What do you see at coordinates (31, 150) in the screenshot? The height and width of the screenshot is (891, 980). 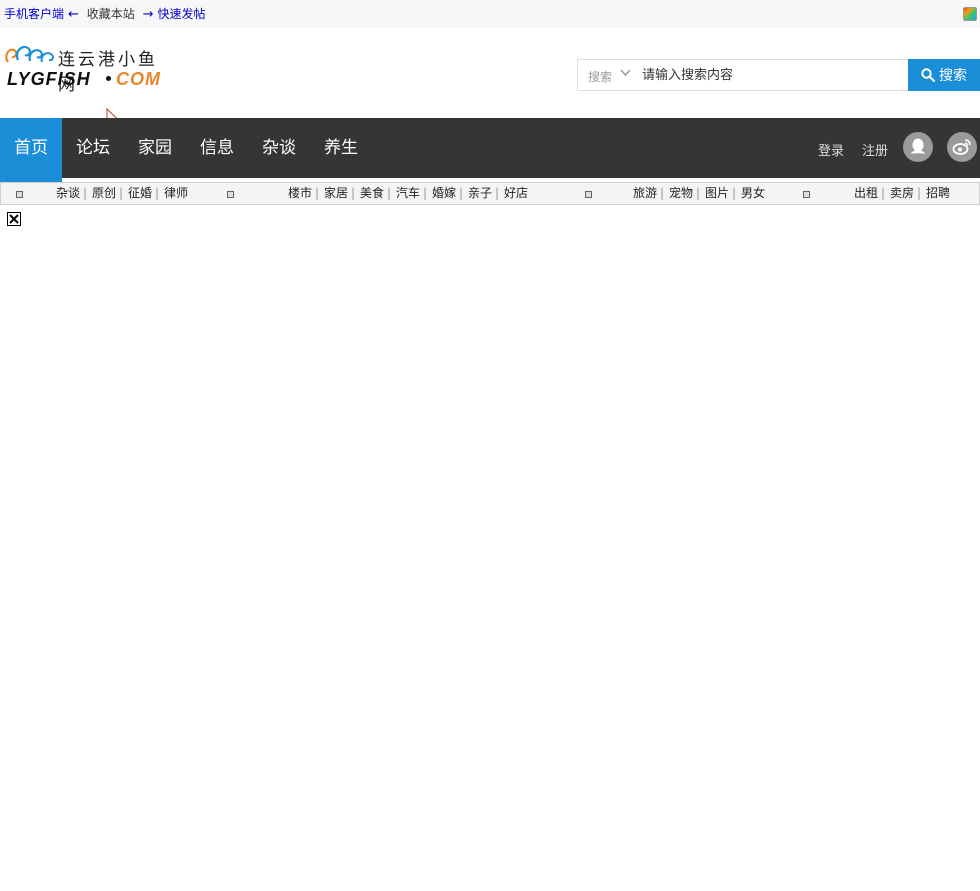 I see `nav-item-home: 首页` at bounding box center [31, 150].